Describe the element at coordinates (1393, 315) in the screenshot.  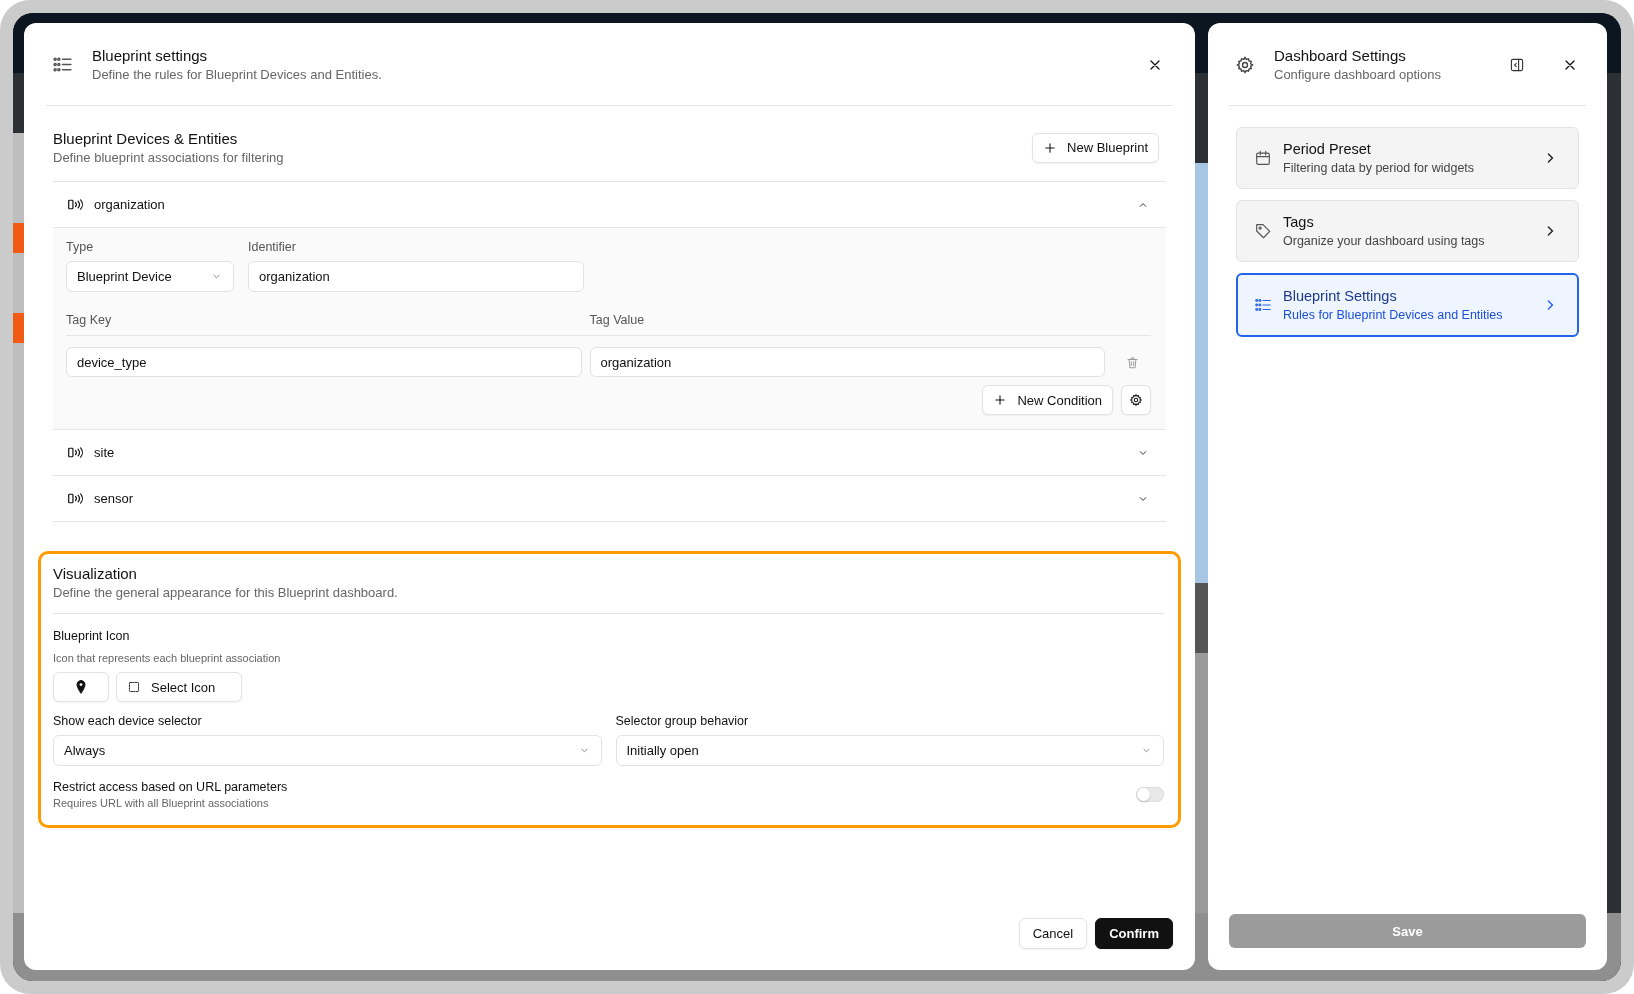
I see `card-subtitle: Rules for Blueprint Devices and Entities` at that location.